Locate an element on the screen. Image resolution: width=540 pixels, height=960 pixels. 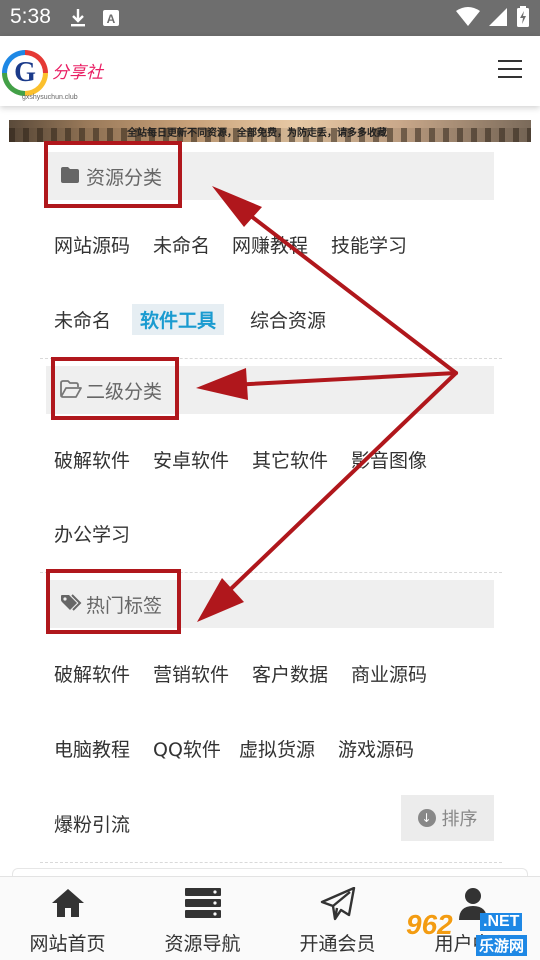
nav-resources: 资源导航 is located at coordinates (202, 918).